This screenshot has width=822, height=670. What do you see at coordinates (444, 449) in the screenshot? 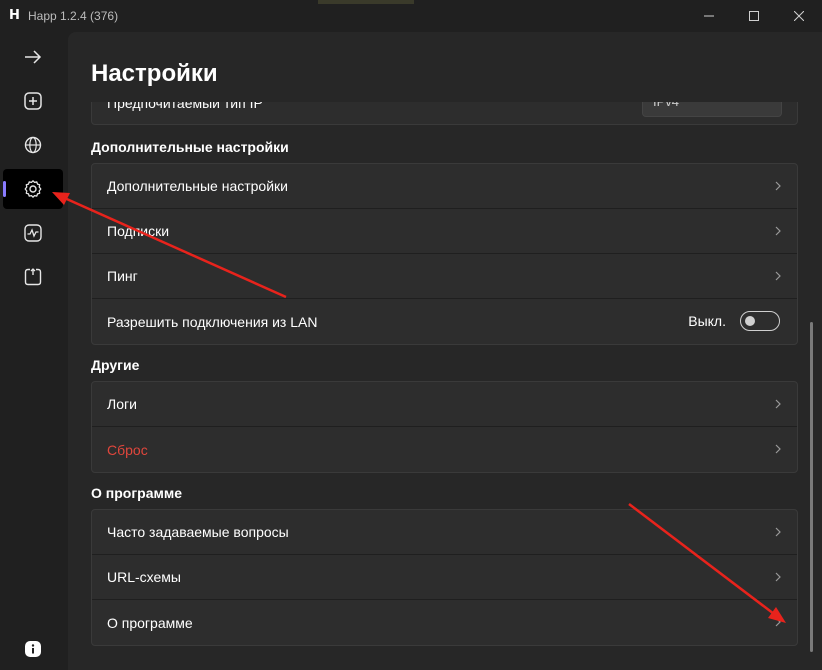
I see `row-reset: Сброс` at bounding box center [444, 449].